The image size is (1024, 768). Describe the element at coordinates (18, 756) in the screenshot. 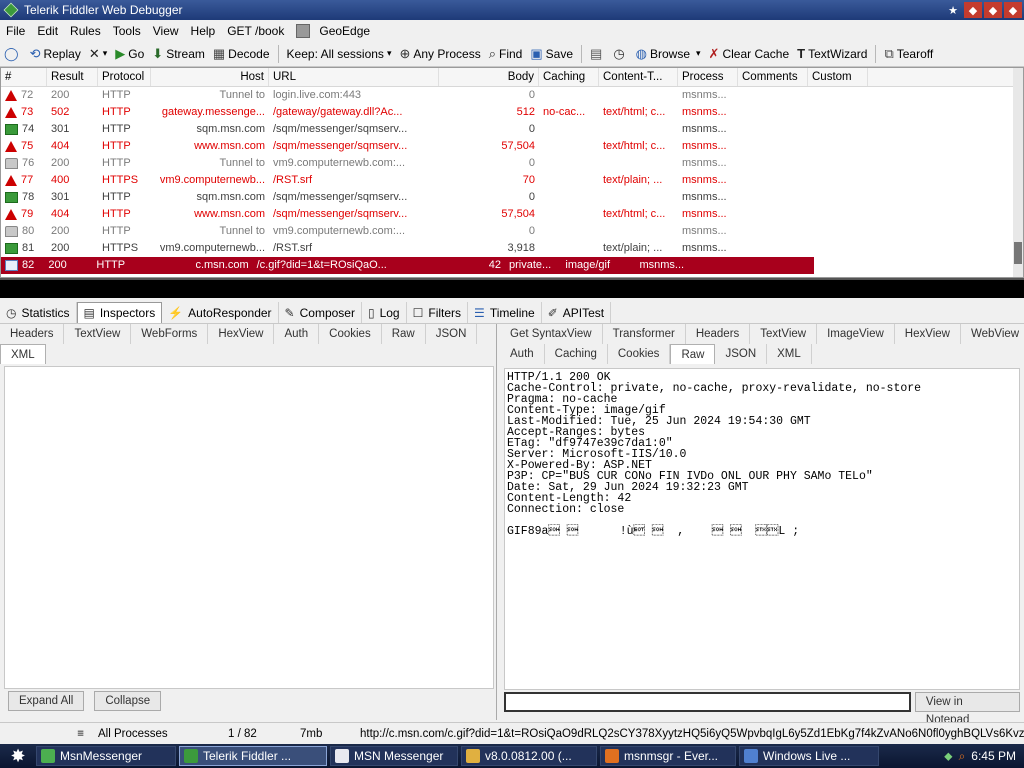

I see `start-button: ✸` at that location.